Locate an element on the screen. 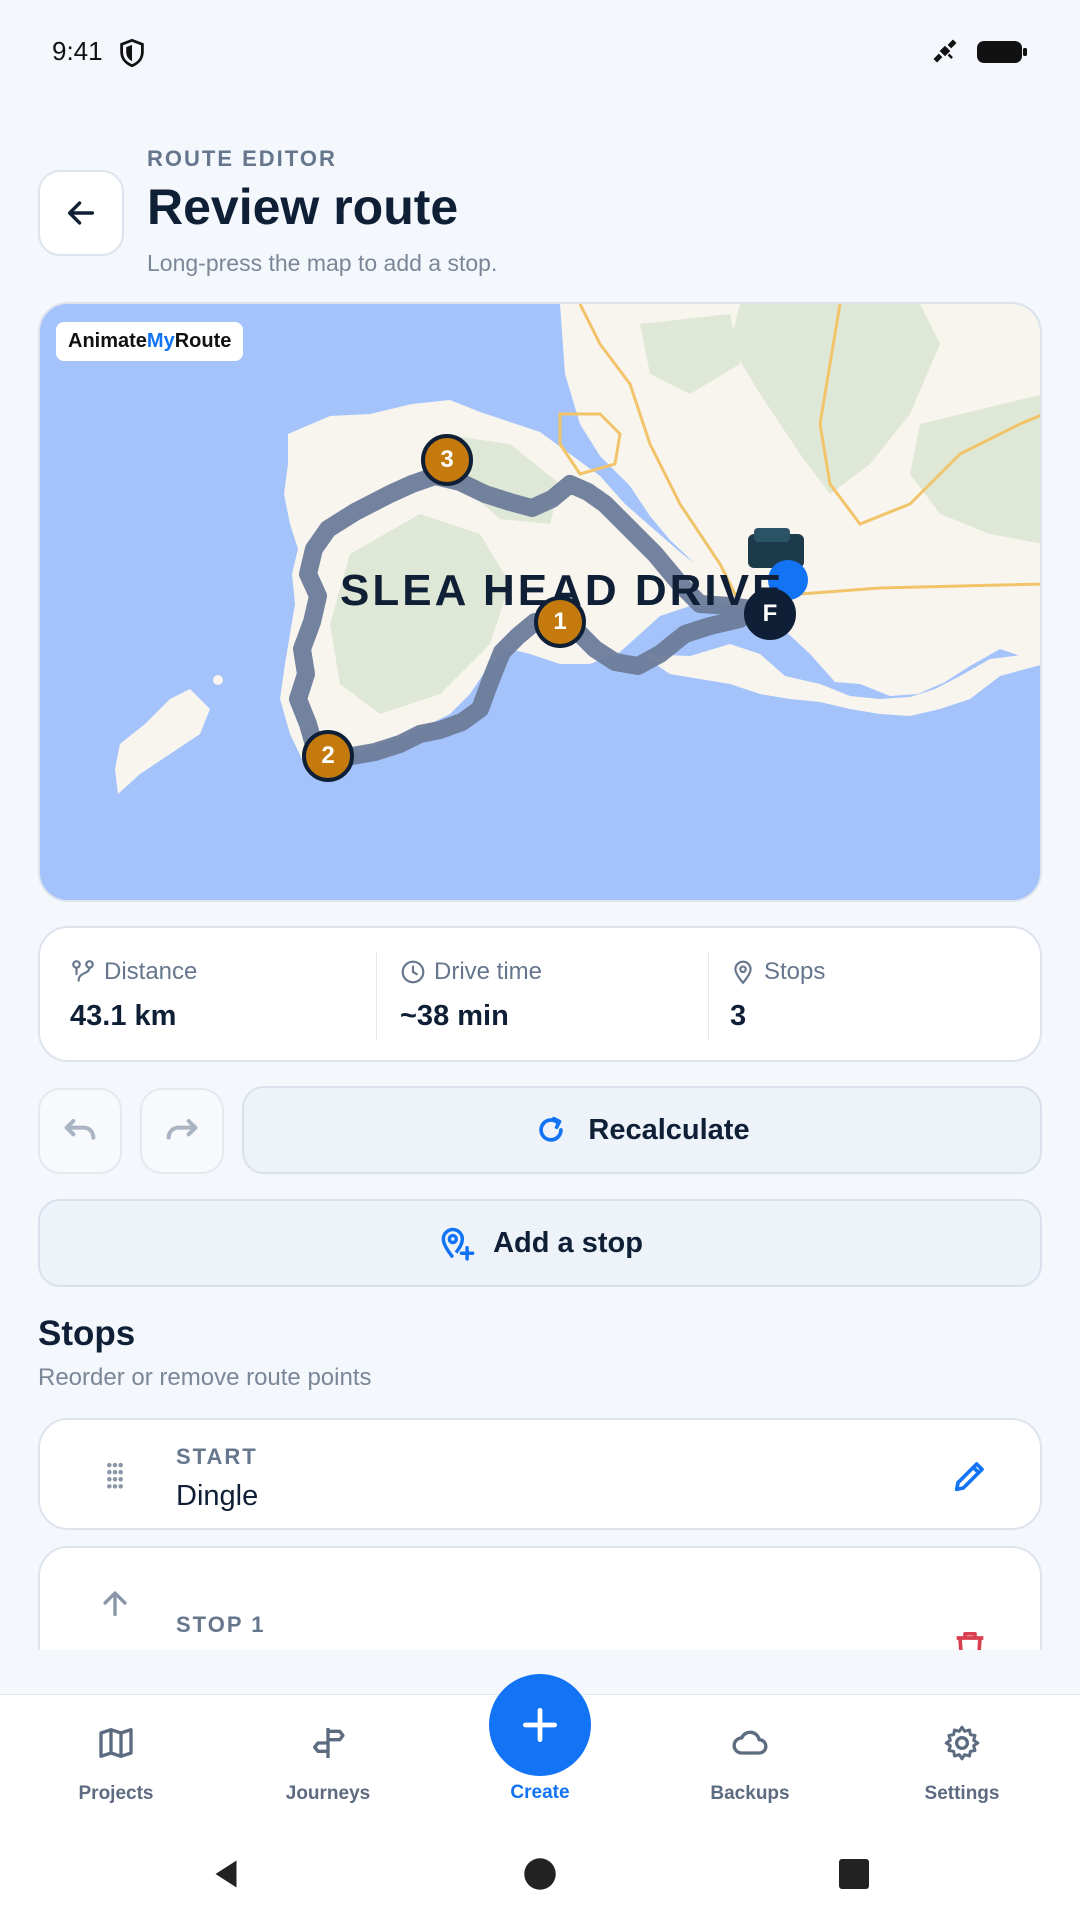 The image size is (1080, 1920). redo-button is located at coordinates (182, 1131).